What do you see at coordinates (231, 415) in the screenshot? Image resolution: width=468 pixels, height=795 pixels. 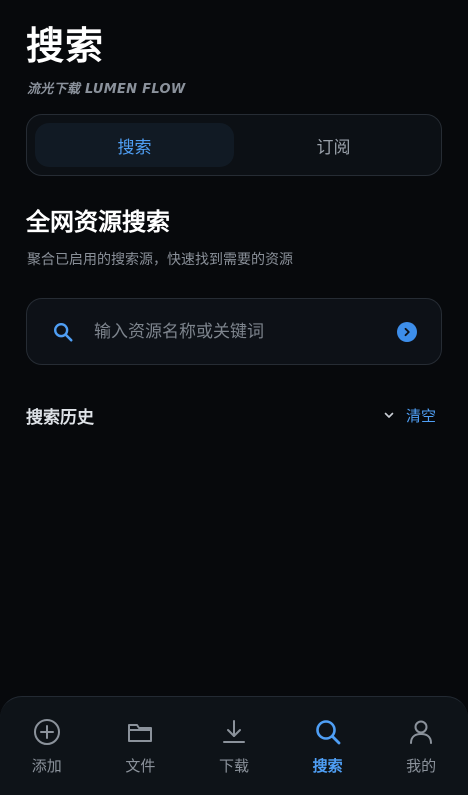 I see `search-history-header: 搜索历史 清空` at bounding box center [231, 415].